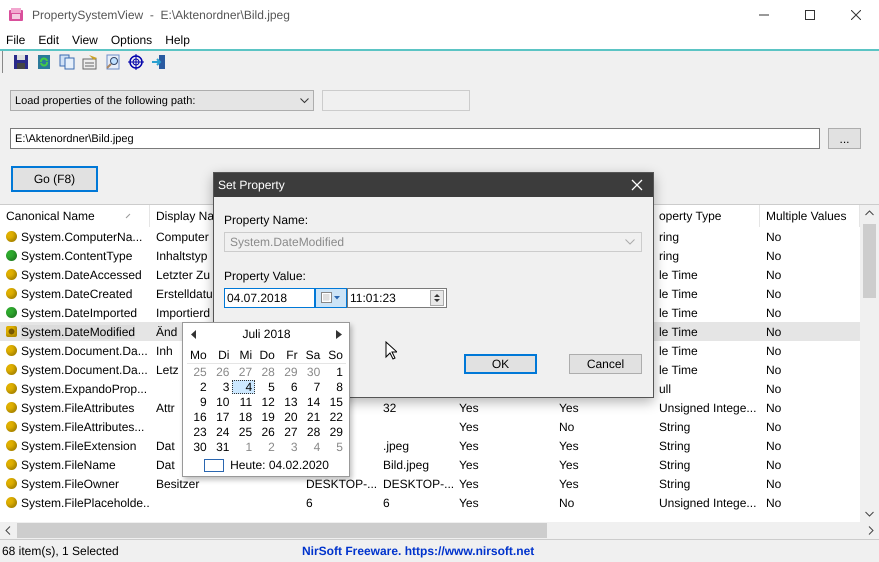 This screenshot has height=562, width=879. What do you see at coordinates (70, 483) in the screenshot?
I see `table-cell: System.FileOwner` at bounding box center [70, 483].